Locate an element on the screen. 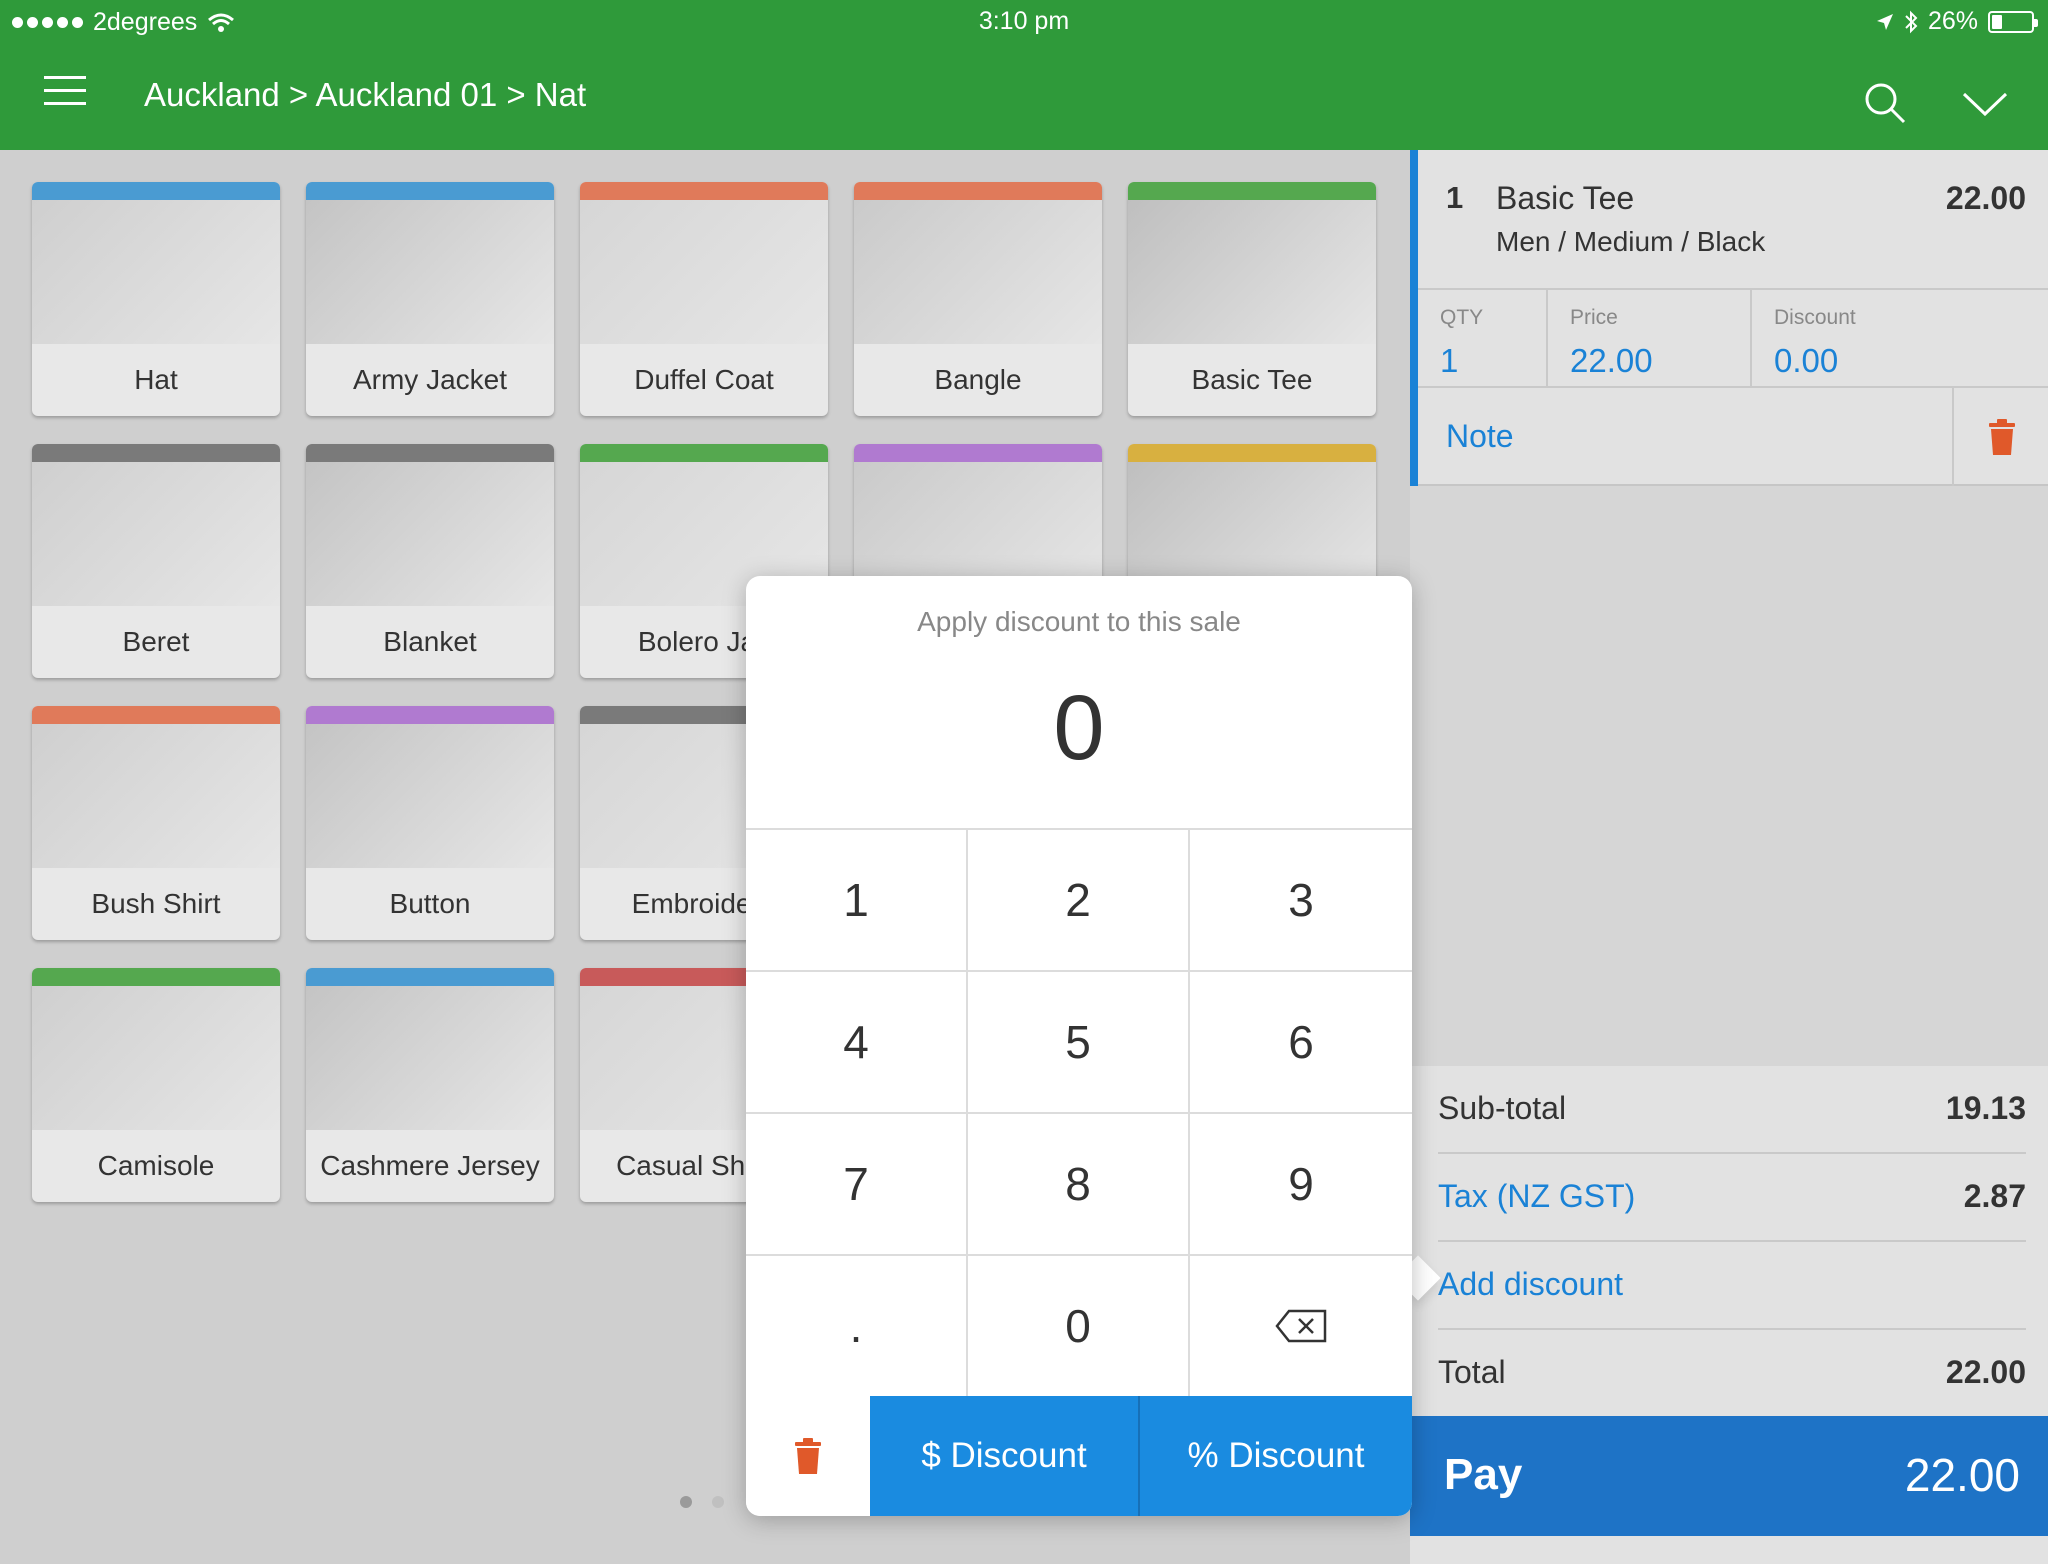 Image resolution: width=2048 pixels, height=1564 pixels. chevron-down-icon is located at coordinates (1985, 104).